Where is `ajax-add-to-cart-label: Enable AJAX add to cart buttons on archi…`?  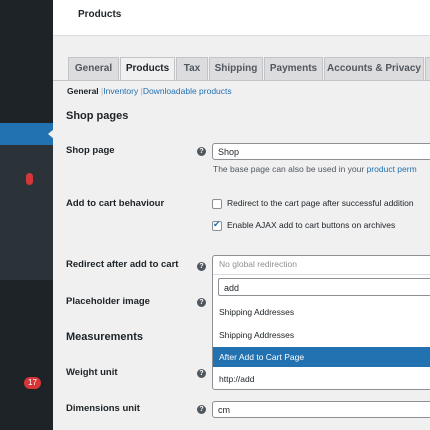 ajax-add-to-cart-label: Enable AJAX add to cart buttons on archi… is located at coordinates (311, 225).